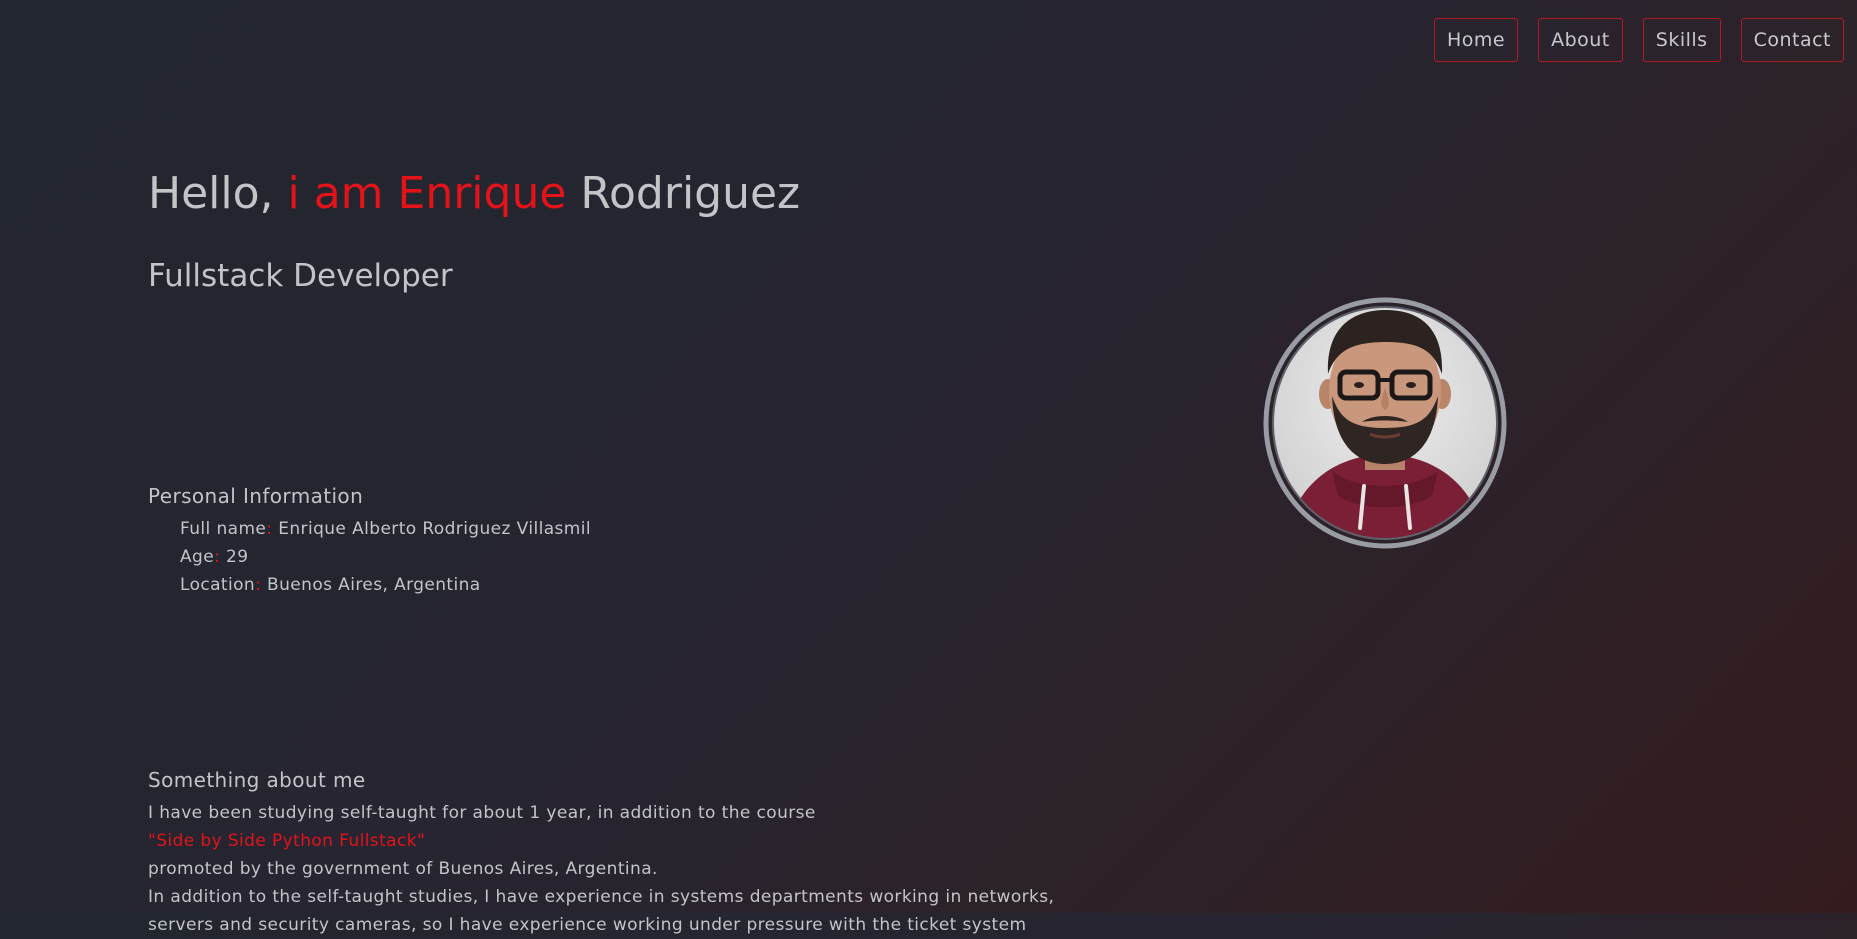 This screenshot has height=939, width=1857. I want to click on hero-accent-name: i am Enrique, so click(427, 193).